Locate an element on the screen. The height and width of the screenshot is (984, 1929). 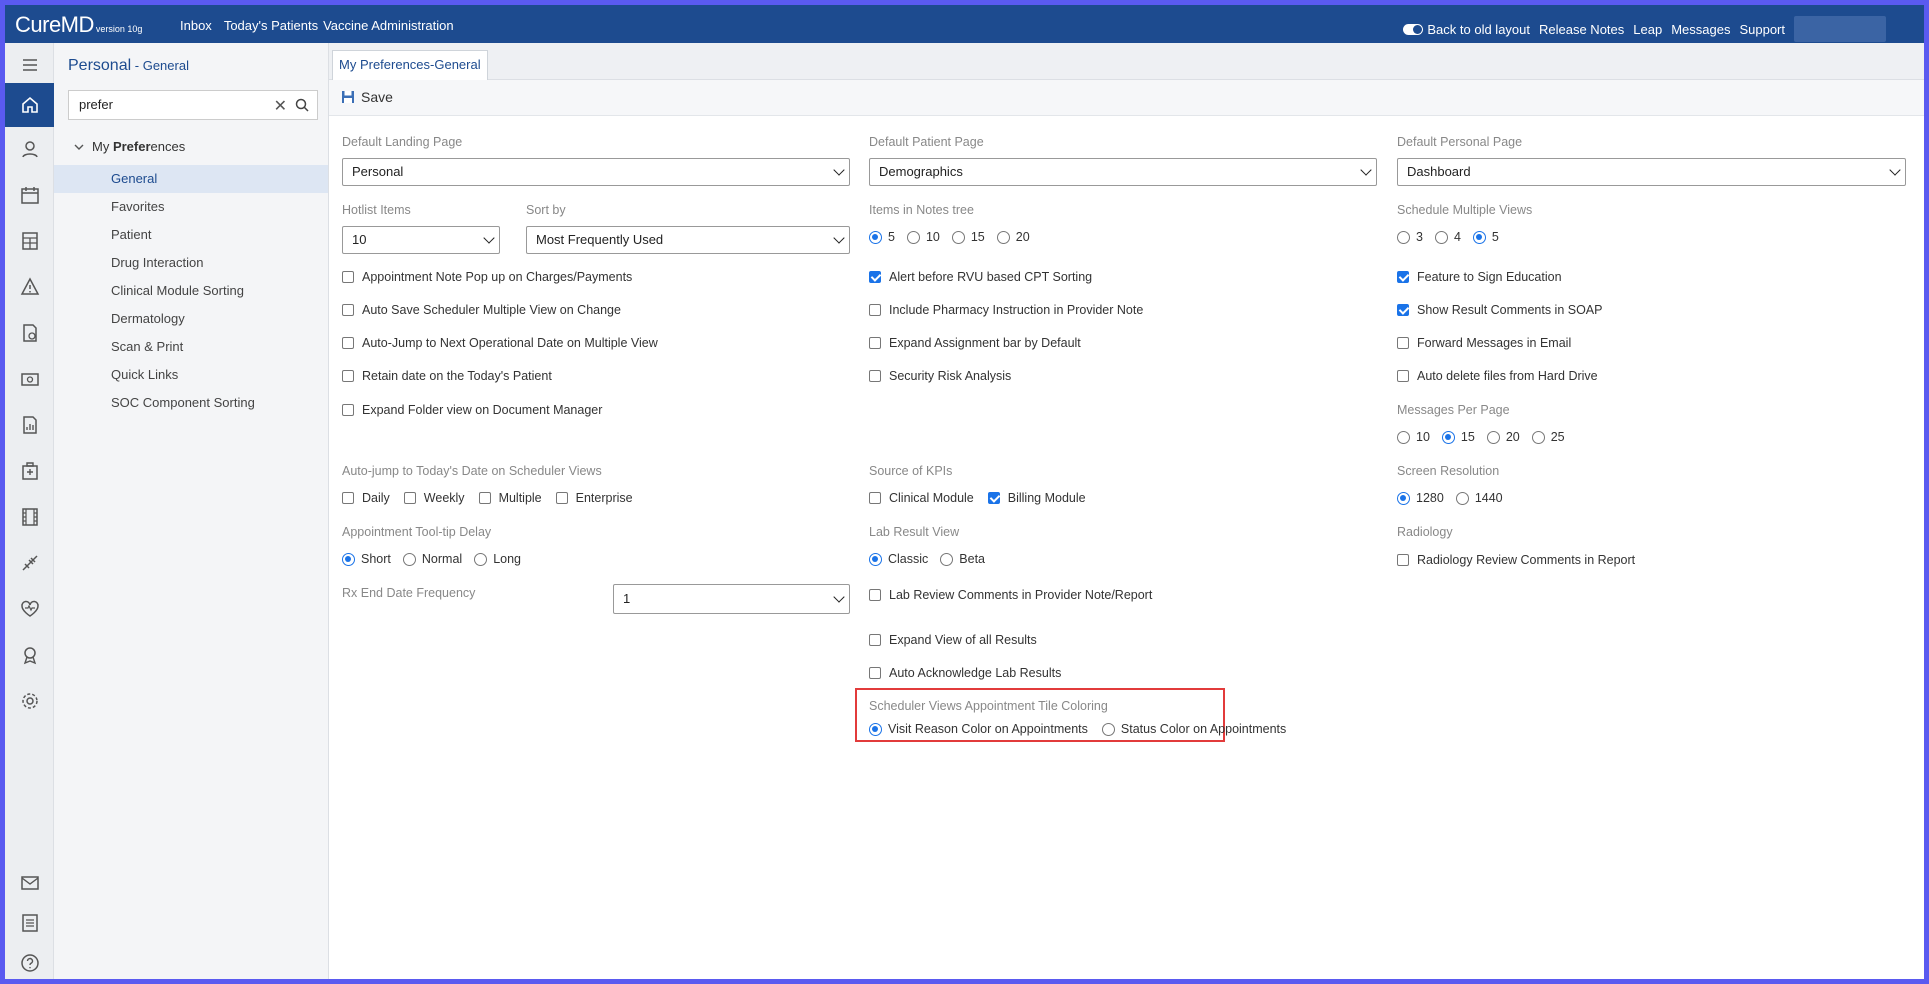
nav-todays-patients: Today's Patients is located at coordinates (271, 25).